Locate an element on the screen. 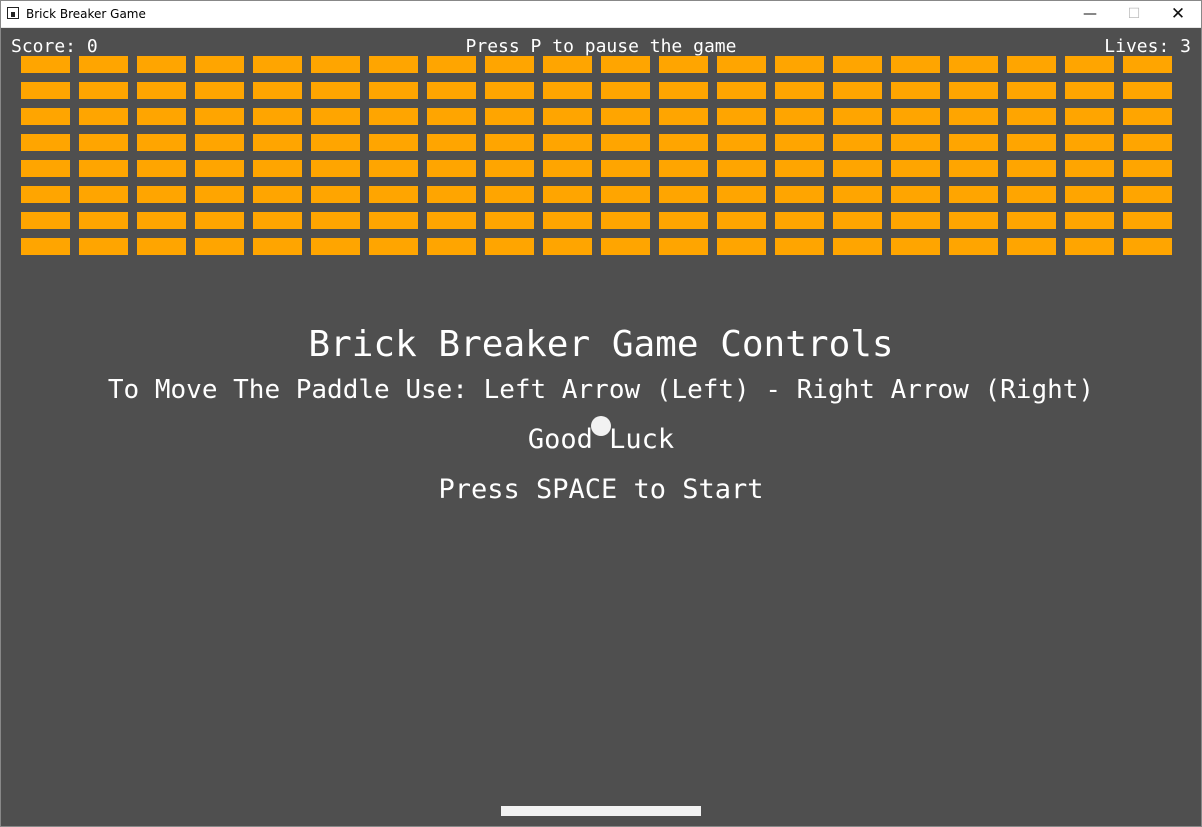  start-instructions: Press SPACE to Start is located at coordinates (601, 489).